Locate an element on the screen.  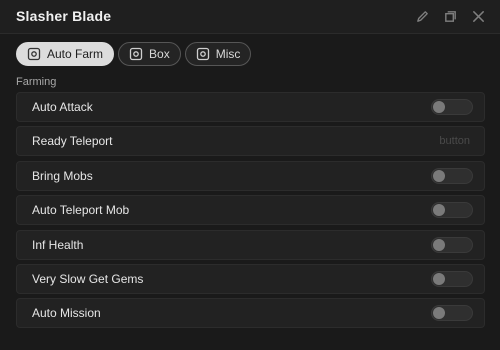
auto-mission-toggle is located at coordinates (452, 313).